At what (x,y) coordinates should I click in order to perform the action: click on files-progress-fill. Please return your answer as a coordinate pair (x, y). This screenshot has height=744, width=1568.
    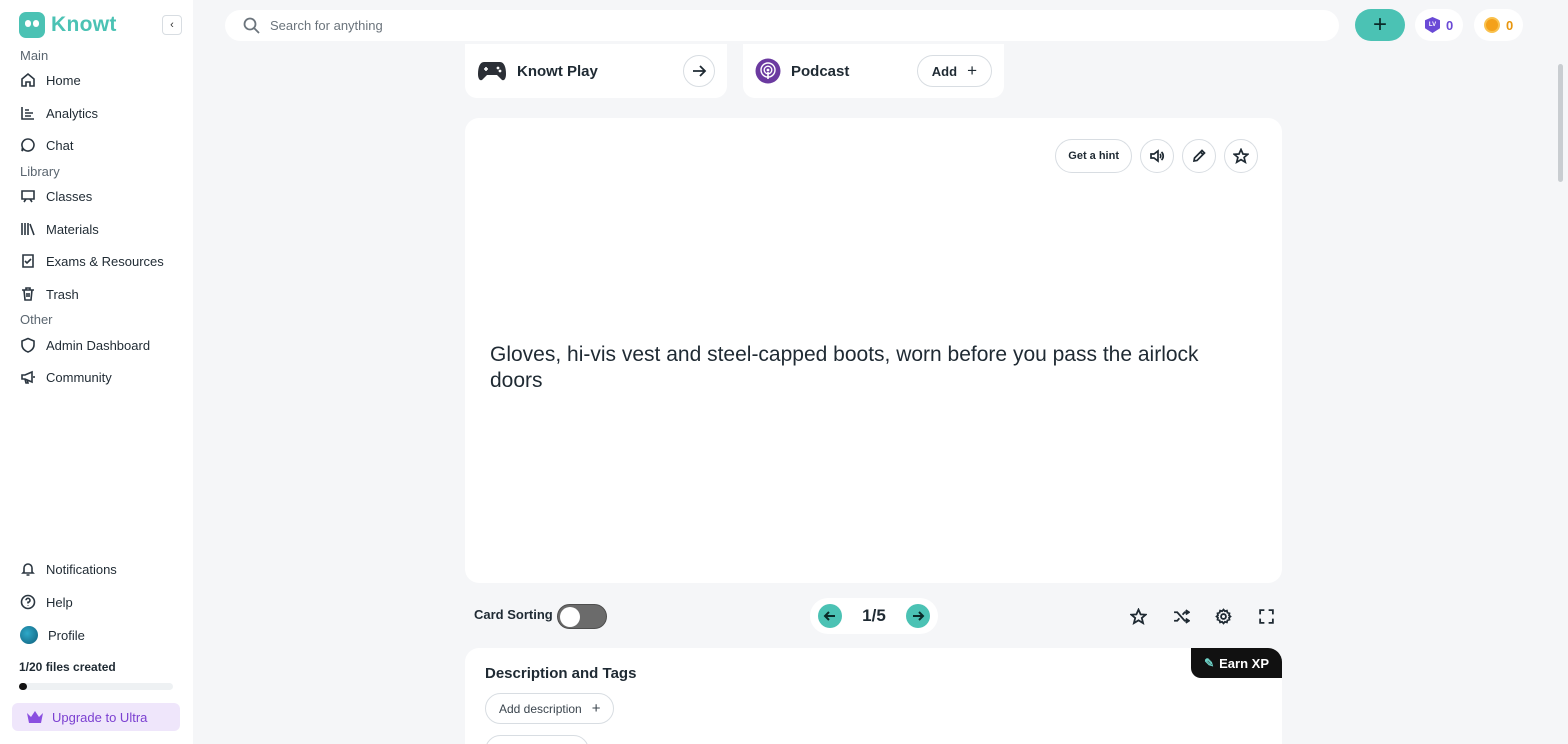
    Looking at the image, I should click on (23, 686).